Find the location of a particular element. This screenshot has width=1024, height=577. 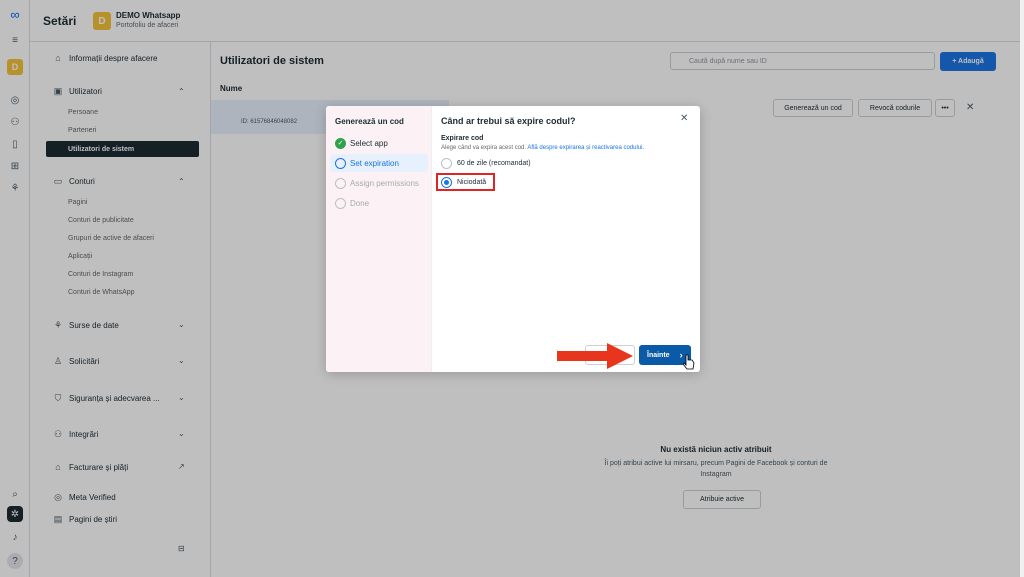

radio-60-days: 60 de zile (recomandat) is located at coordinates (486, 163).